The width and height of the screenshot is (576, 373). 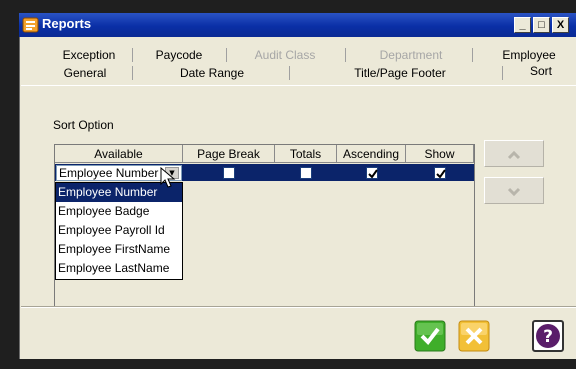 I want to click on cancel-button, so click(x=474, y=336).